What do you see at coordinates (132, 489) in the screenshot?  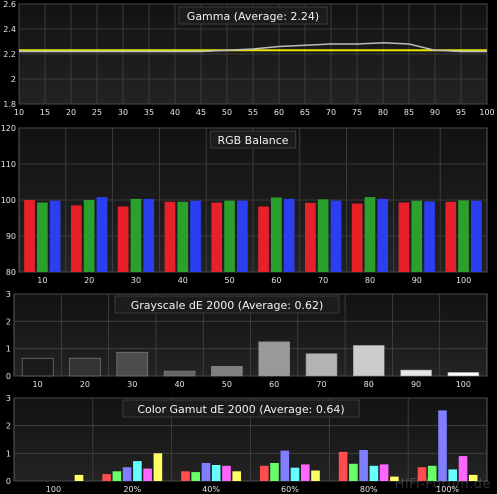 I see `x-tick-label: 20%` at bounding box center [132, 489].